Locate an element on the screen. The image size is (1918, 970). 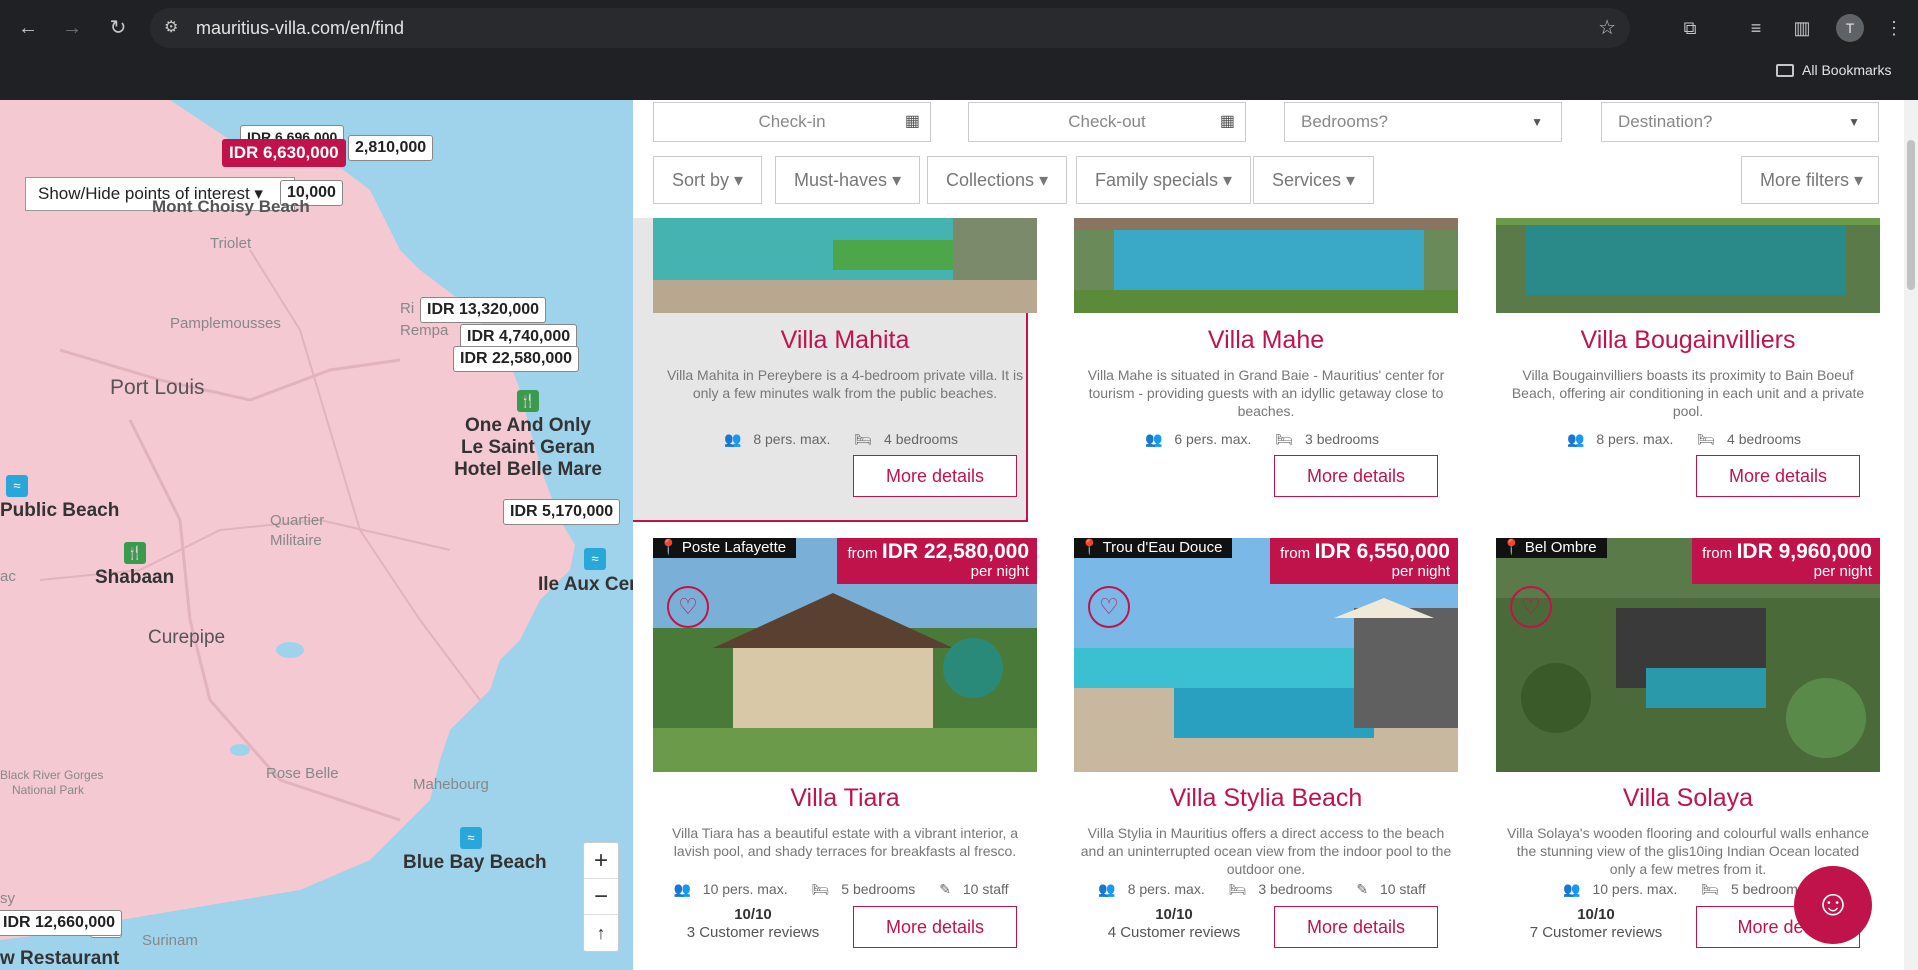
rating-score: 10/10 is located at coordinates (1596, 914).